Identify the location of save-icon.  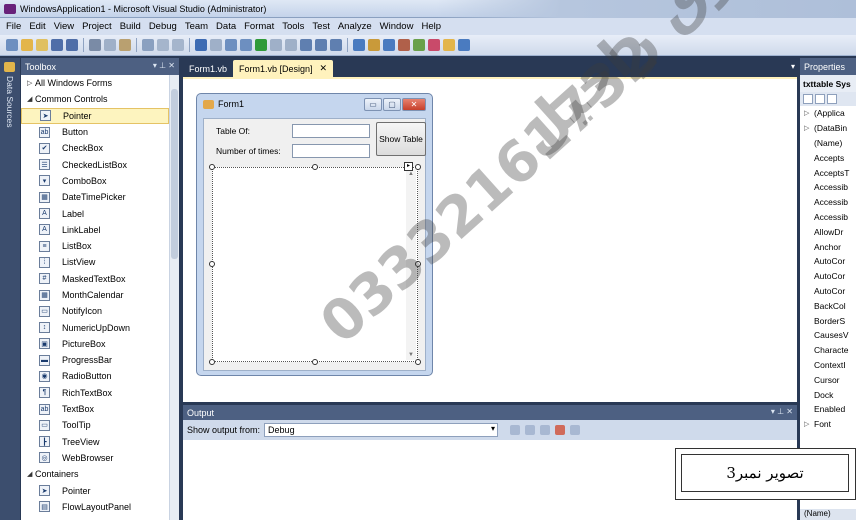
(57, 45).